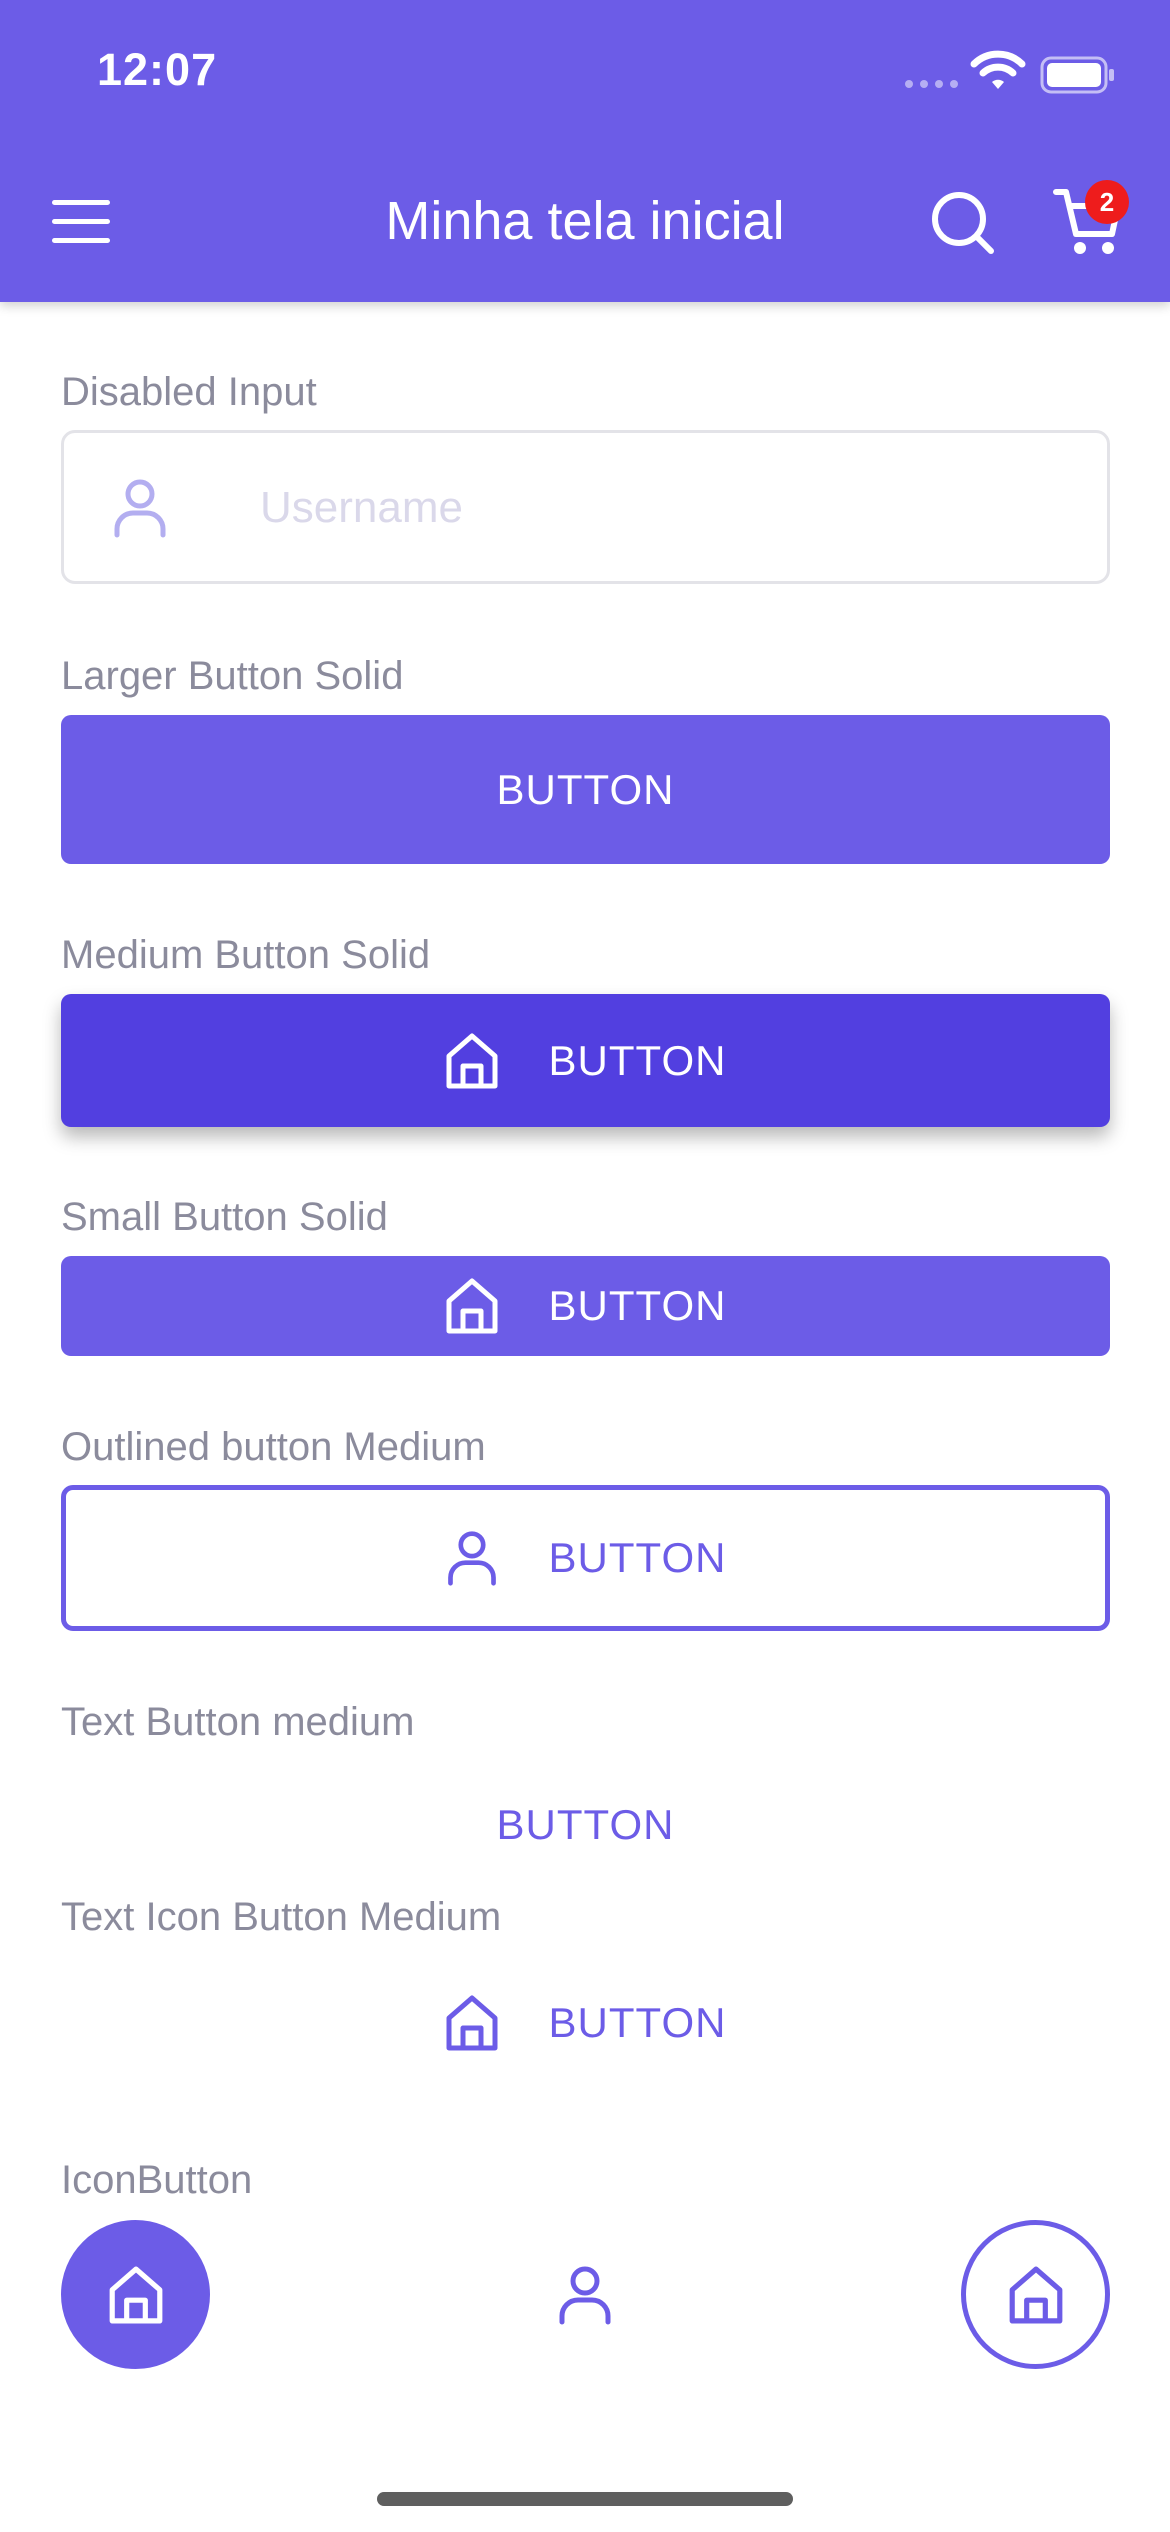  I want to click on large-solid-button-label: BUTTON, so click(585, 789).